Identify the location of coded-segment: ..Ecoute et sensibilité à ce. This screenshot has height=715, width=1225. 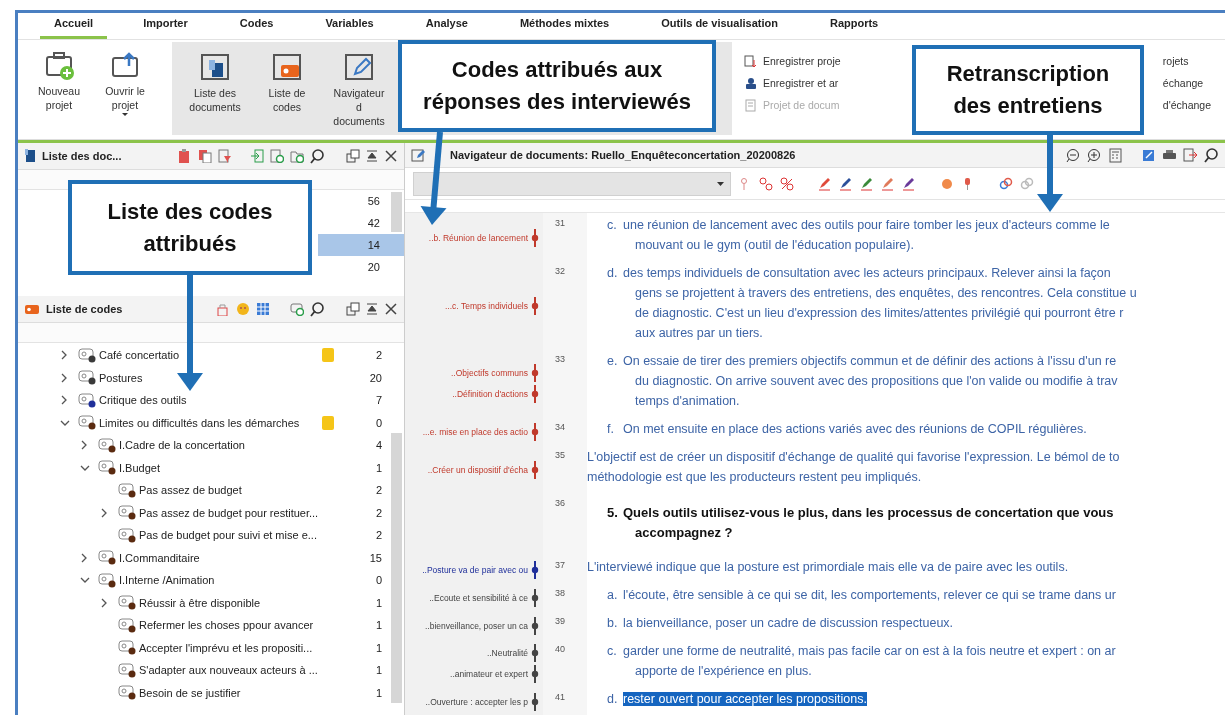
(484, 598).